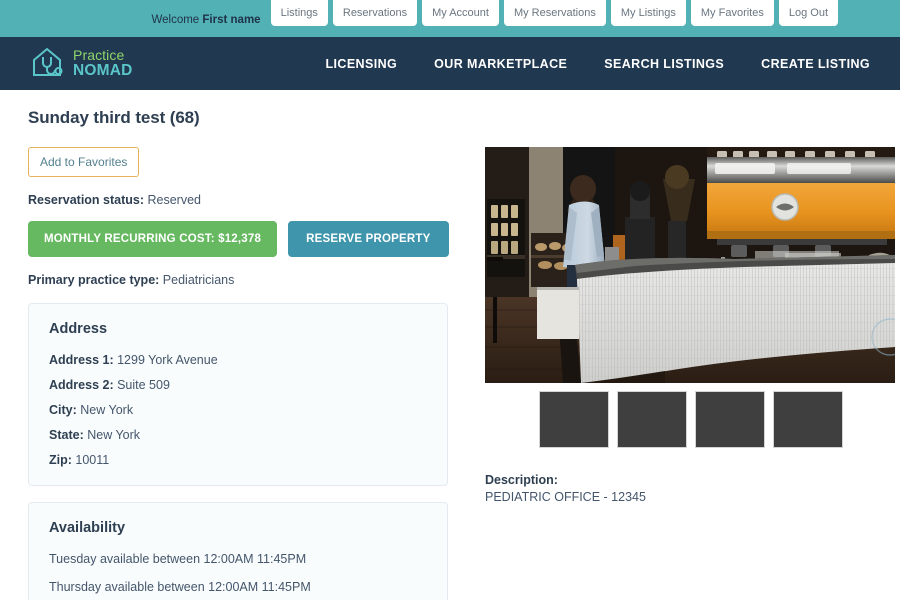  Describe the element at coordinates (238, 410) in the screenshot. I see `address-row-city: City: New York` at that location.